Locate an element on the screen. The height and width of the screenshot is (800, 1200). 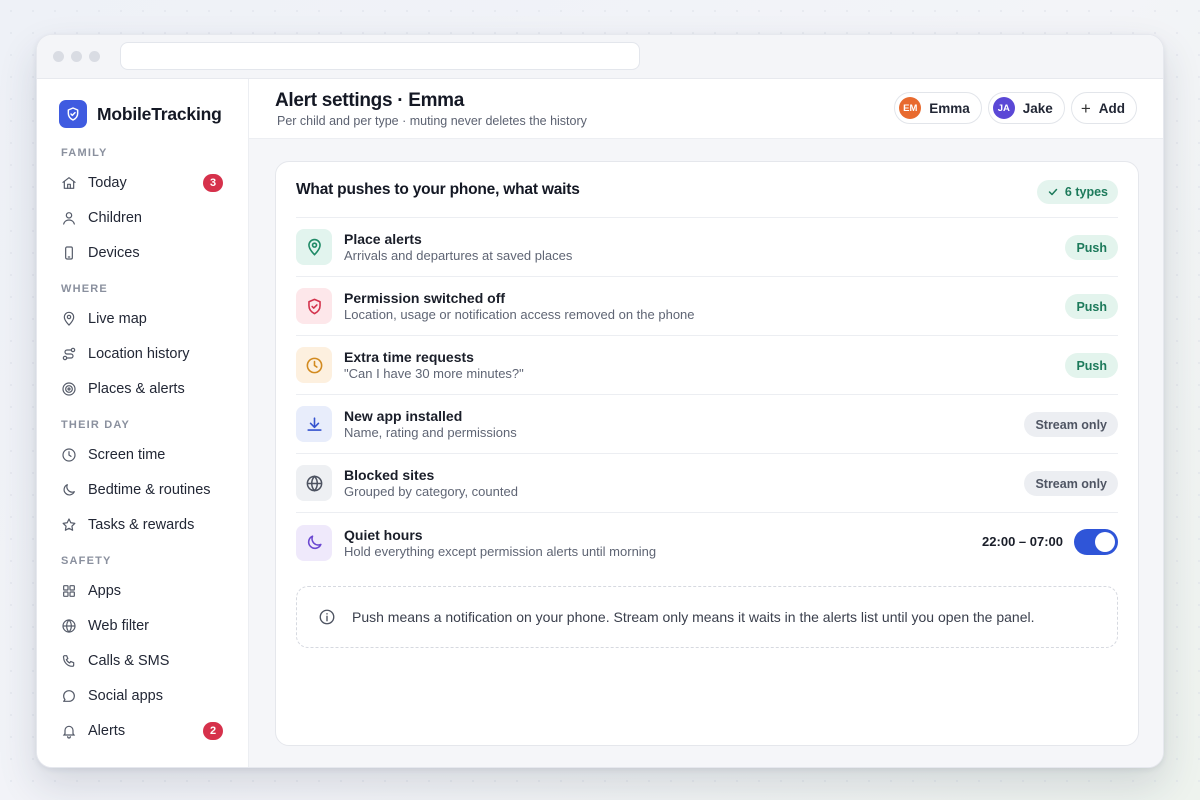
sidebar-item-web-filter: Web filter is located at coordinates (143, 625).